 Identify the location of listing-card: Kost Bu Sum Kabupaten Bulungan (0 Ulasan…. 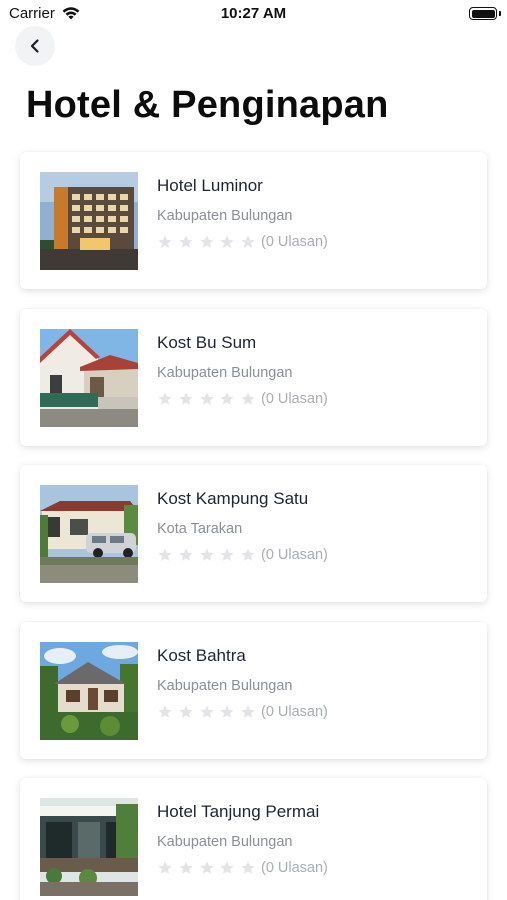
(253, 377).